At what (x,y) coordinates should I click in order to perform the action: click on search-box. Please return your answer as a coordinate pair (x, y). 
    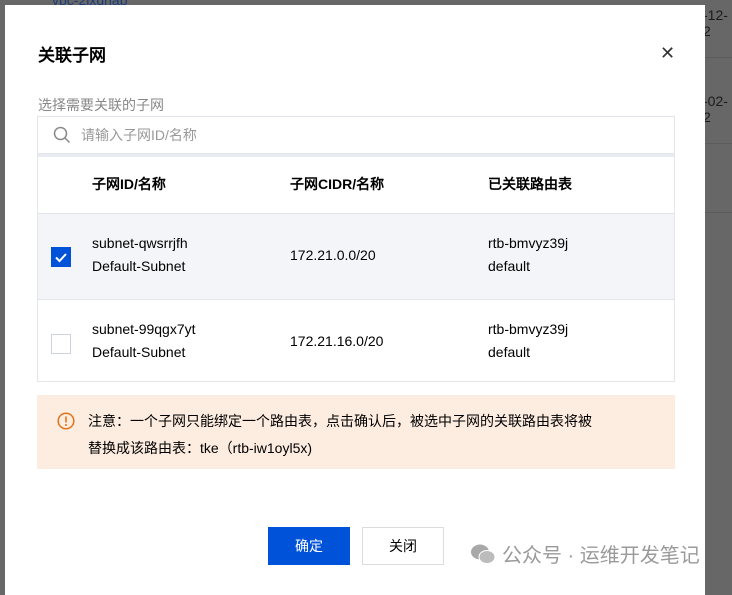
    Looking at the image, I should click on (356, 135).